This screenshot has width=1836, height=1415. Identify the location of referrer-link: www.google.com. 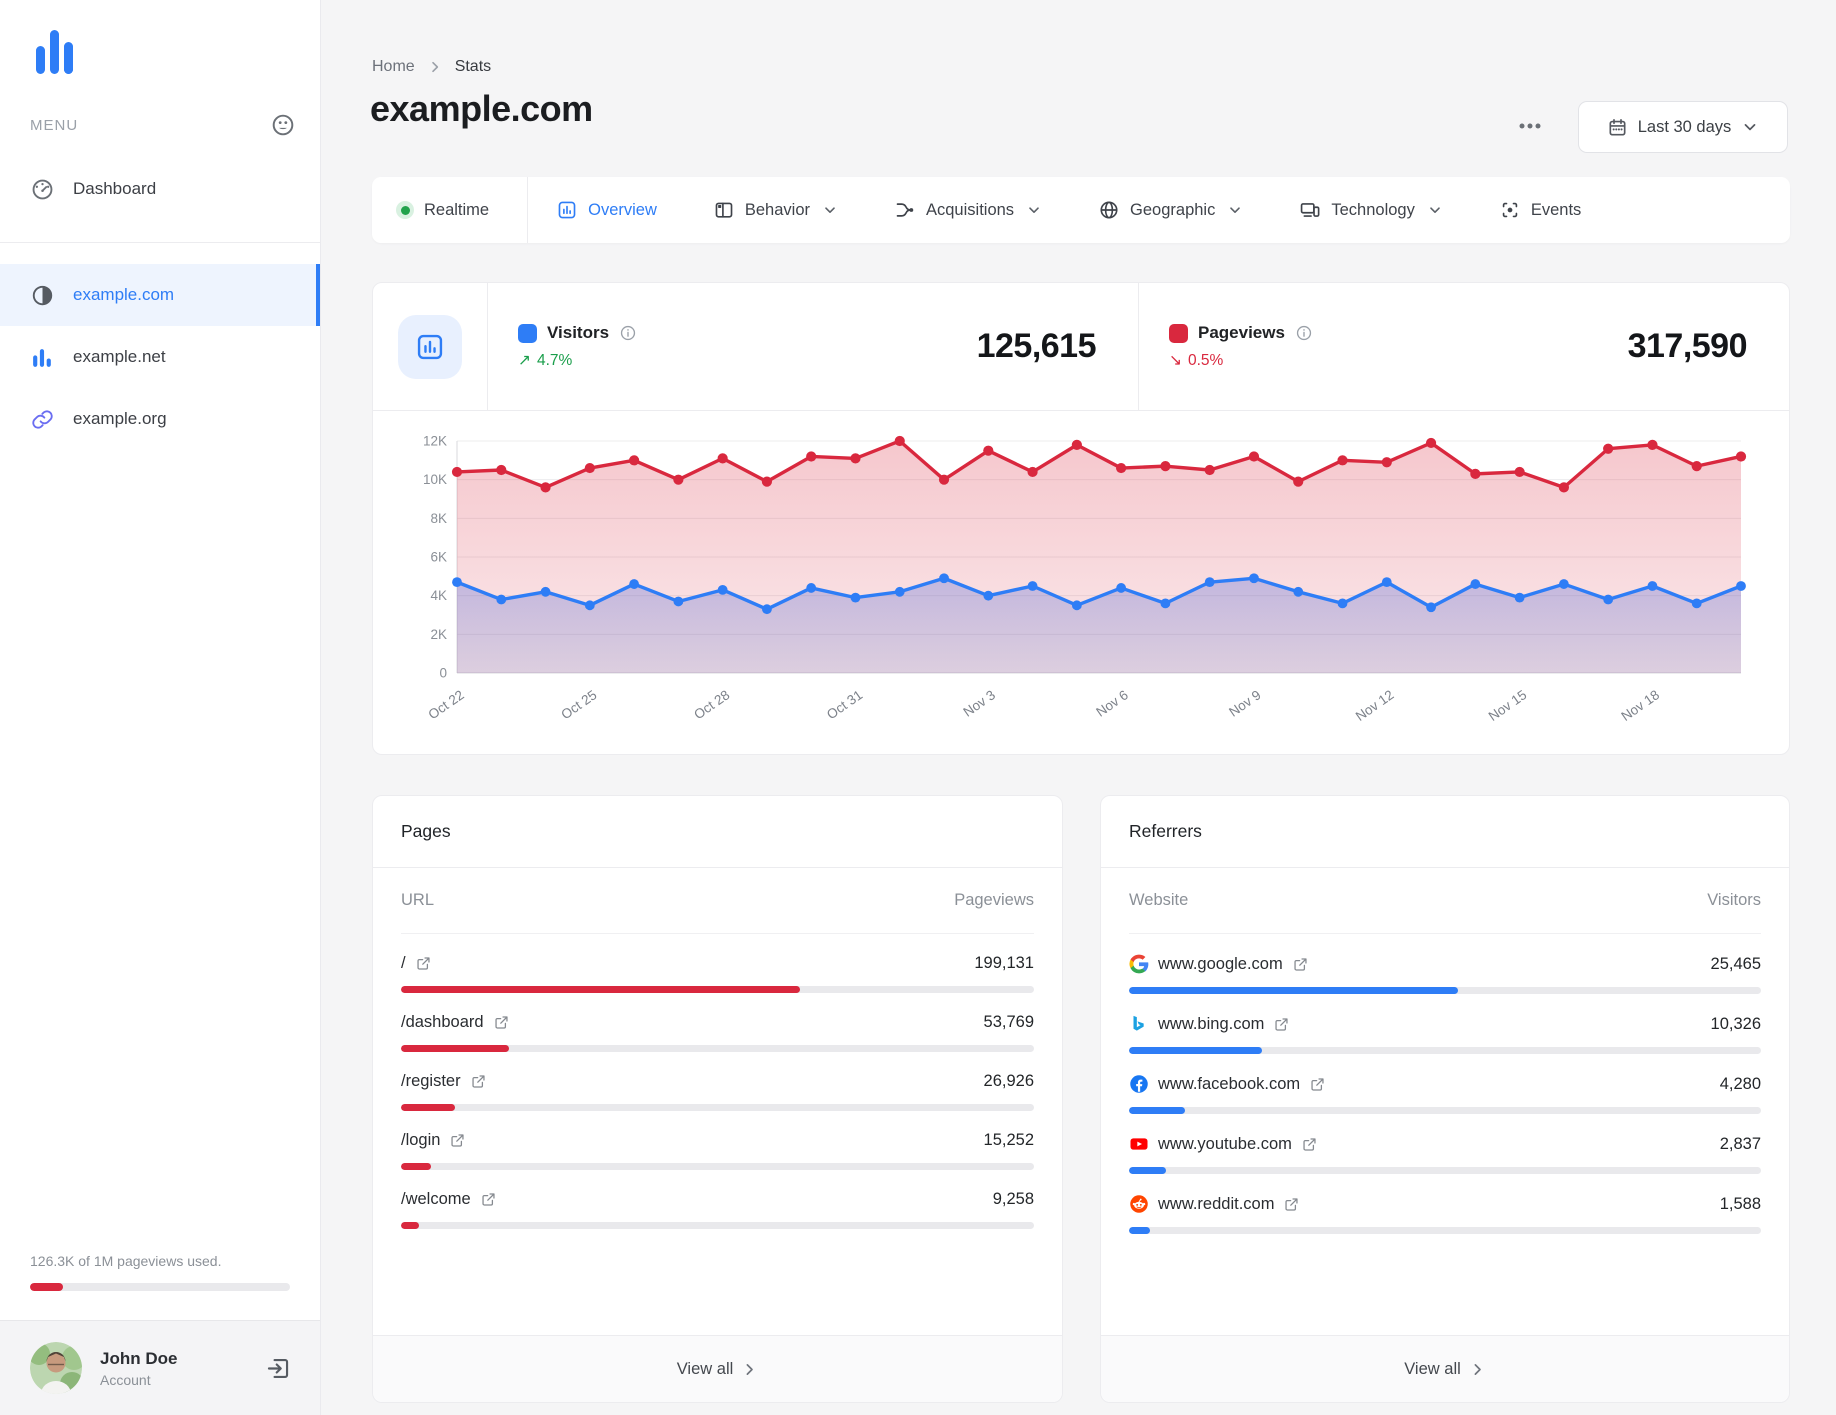
(1219, 964).